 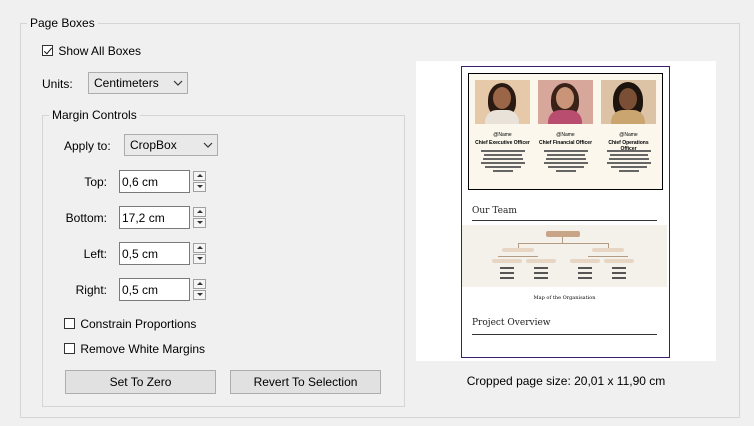 What do you see at coordinates (199, 284) in the screenshot?
I see `right-increment-button` at bounding box center [199, 284].